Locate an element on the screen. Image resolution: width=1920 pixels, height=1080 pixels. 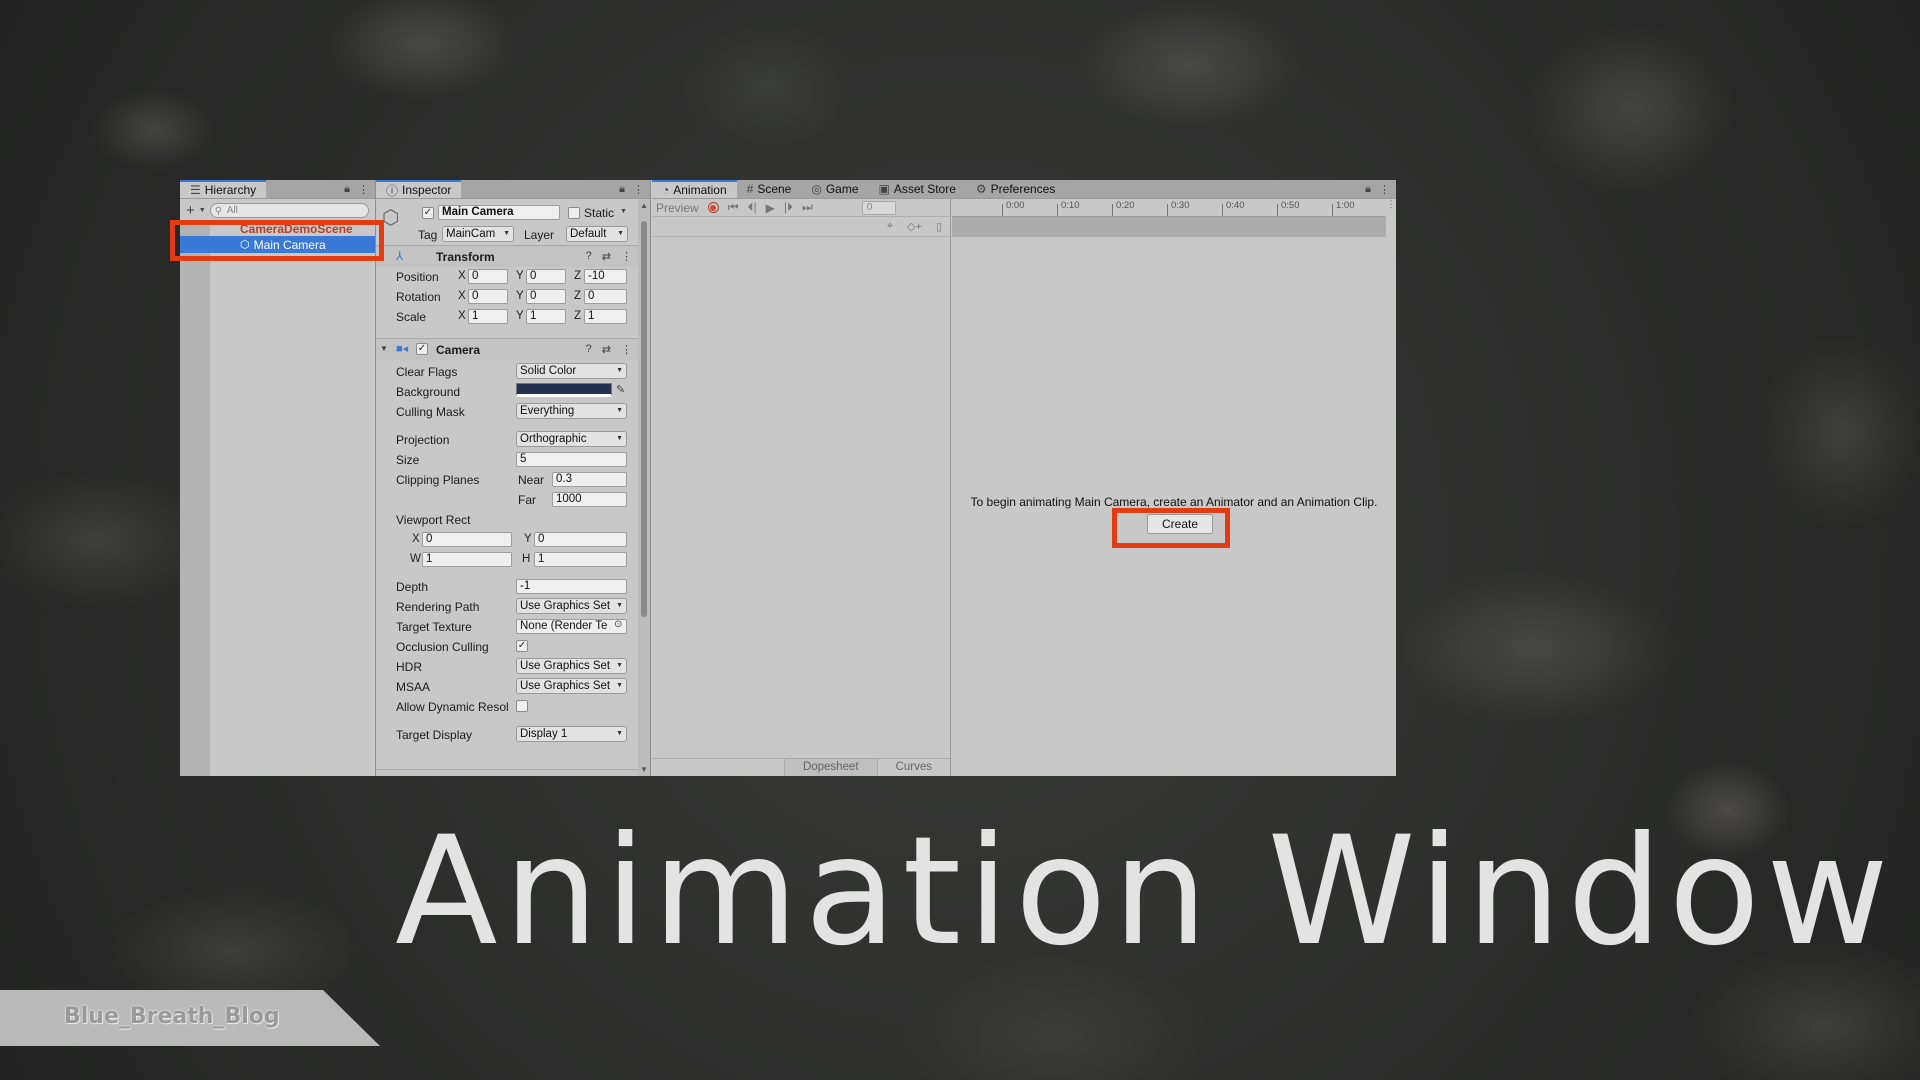
static-checkbox is located at coordinates (574, 213).